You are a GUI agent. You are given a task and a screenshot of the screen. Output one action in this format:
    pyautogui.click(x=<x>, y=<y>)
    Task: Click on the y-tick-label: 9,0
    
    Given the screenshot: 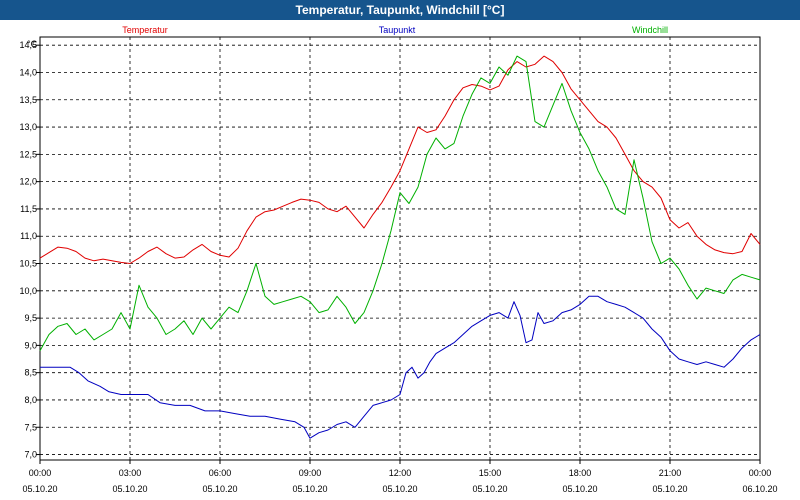 What is the action you would take?
    pyautogui.click(x=30, y=345)
    